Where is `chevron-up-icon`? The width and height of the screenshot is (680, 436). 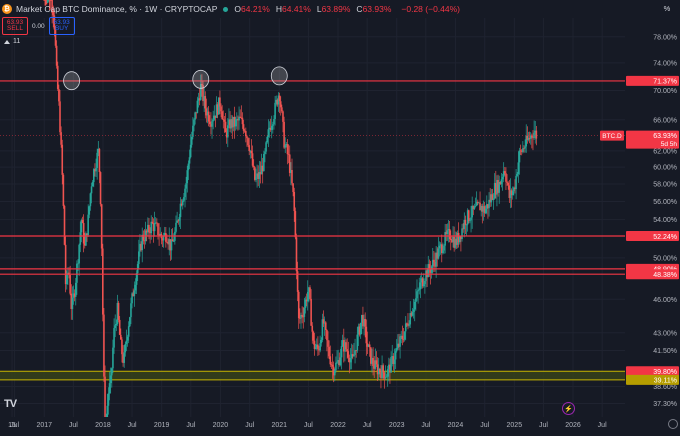
chevron-up-icon is located at coordinates (7, 41).